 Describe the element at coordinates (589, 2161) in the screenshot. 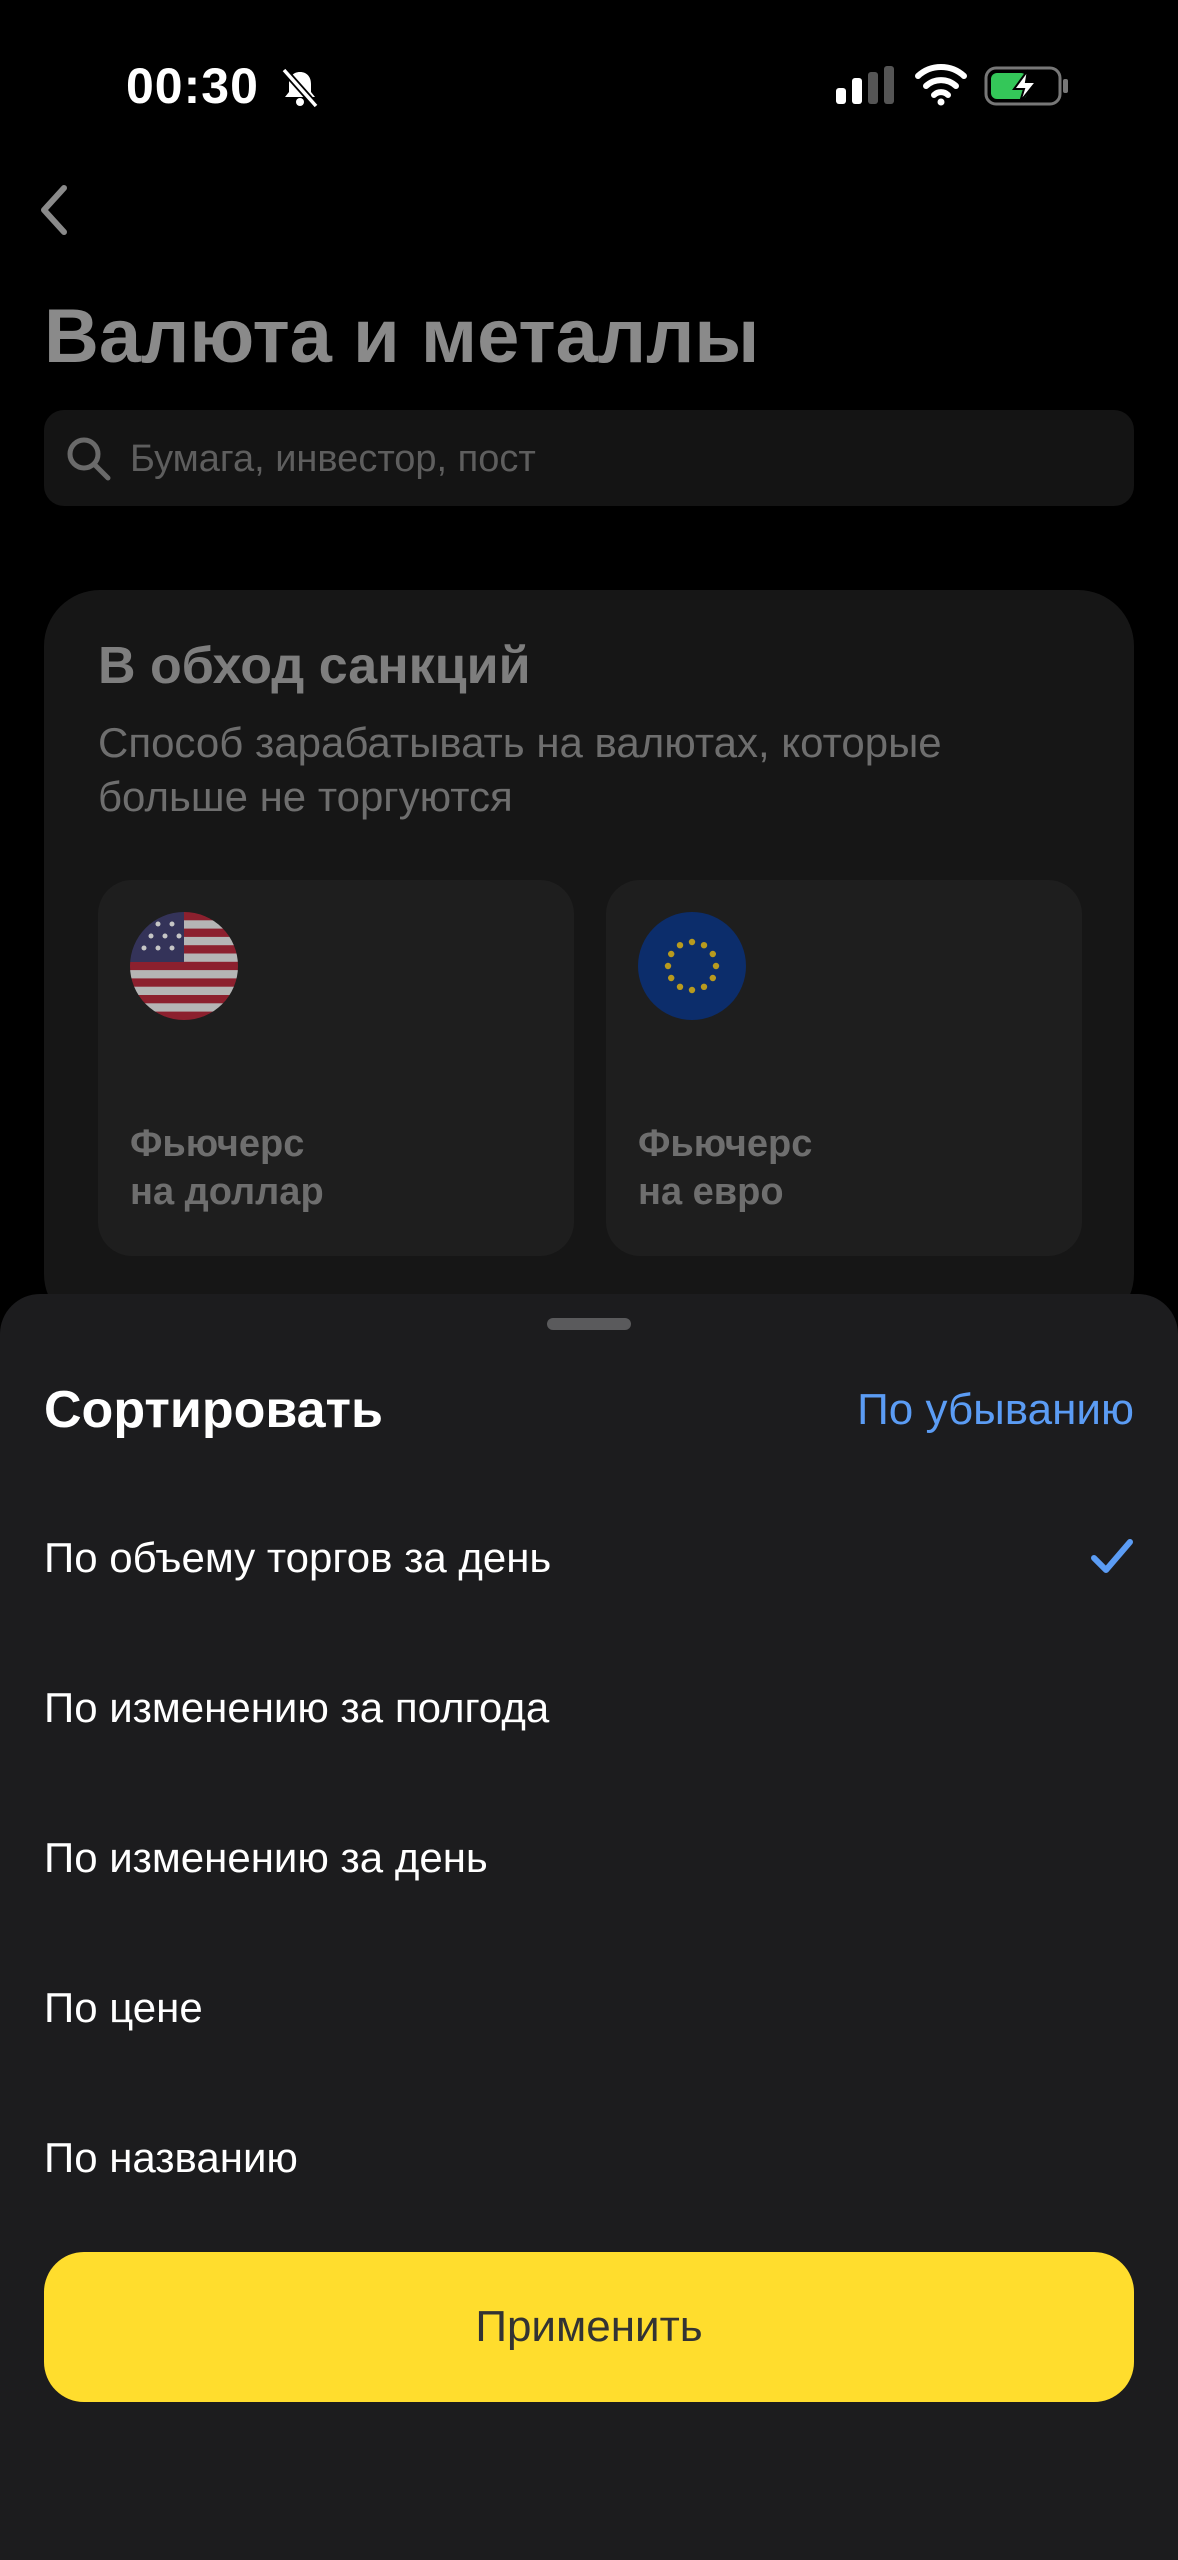

I see `sort-option-name: По названию` at that location.